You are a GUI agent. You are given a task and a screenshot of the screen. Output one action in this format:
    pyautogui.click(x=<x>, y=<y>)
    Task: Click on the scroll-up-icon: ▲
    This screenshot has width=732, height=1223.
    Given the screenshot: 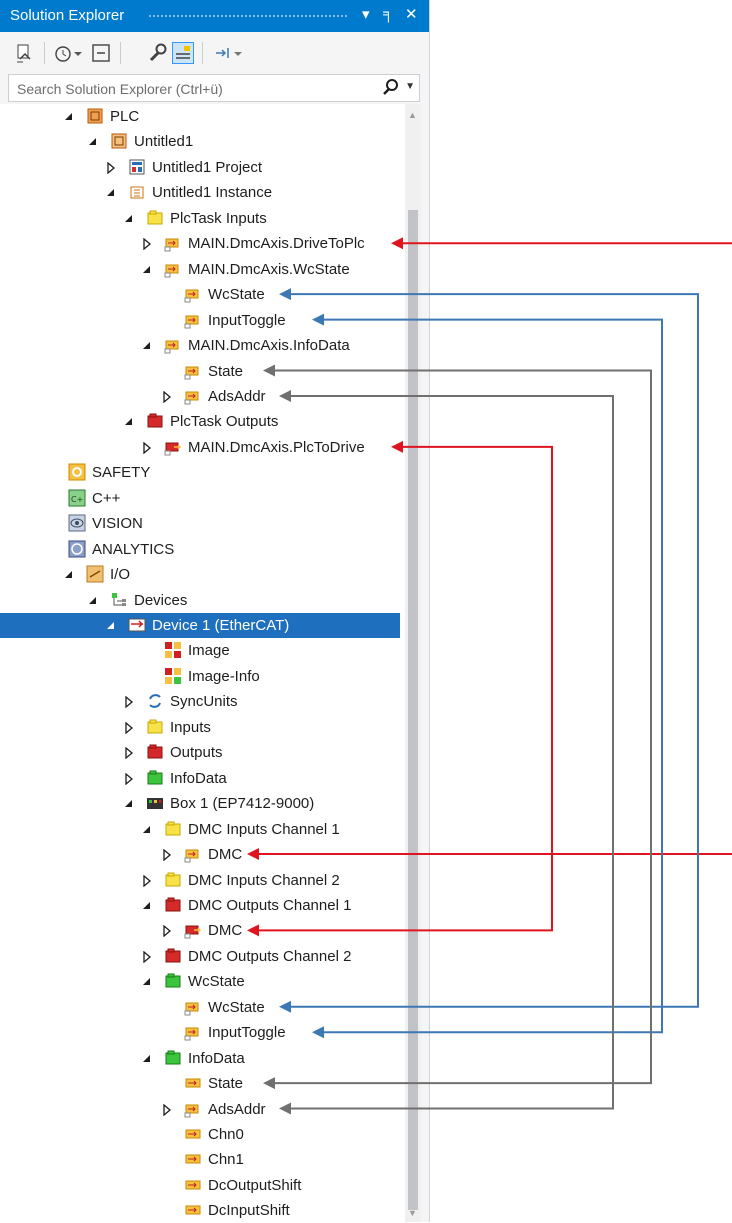 What is the action you would take?
    pyautogui.click(x=412, y=115)
    